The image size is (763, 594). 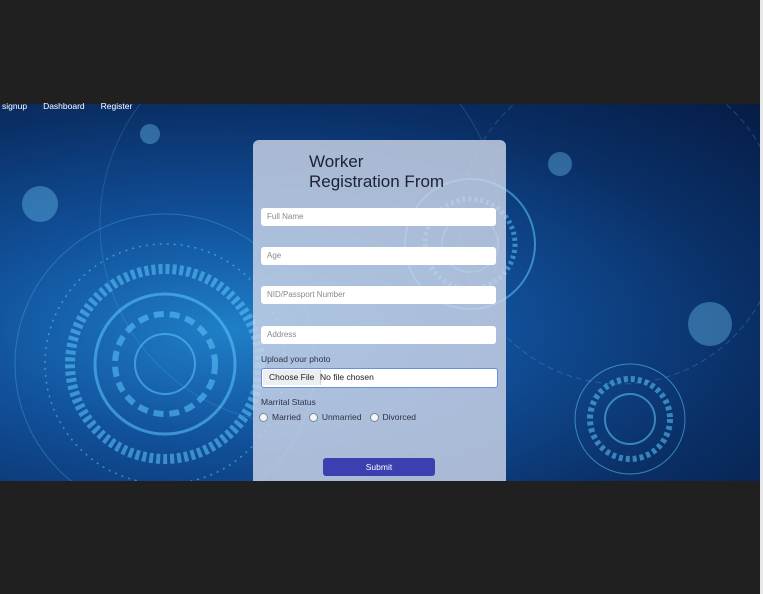 I want to click on nav-link-register: Register, so click(x=117, y=107).